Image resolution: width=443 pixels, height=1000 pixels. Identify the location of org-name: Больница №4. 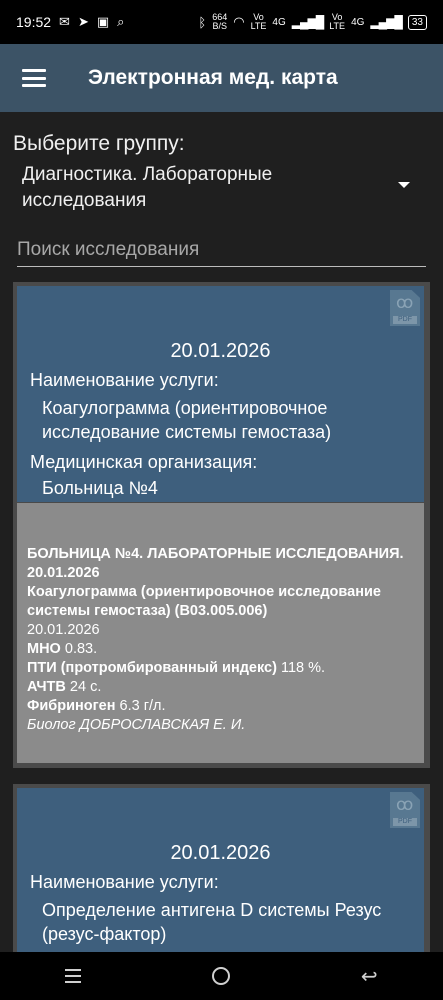
(100, 488).